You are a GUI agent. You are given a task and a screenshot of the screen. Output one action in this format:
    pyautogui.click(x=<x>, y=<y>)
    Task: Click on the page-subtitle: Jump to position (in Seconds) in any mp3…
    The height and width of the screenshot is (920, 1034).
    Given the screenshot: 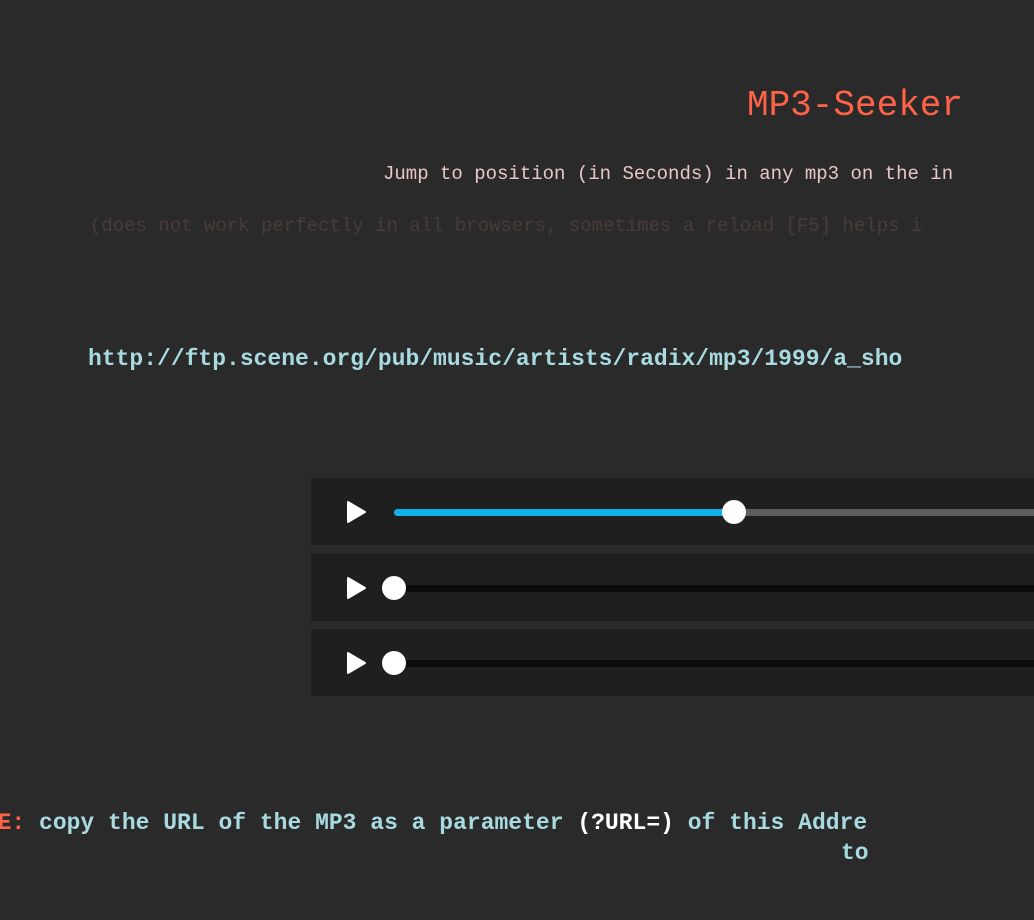 What is the action you would take?
    pyautogui.click(x=668, y=174)
    